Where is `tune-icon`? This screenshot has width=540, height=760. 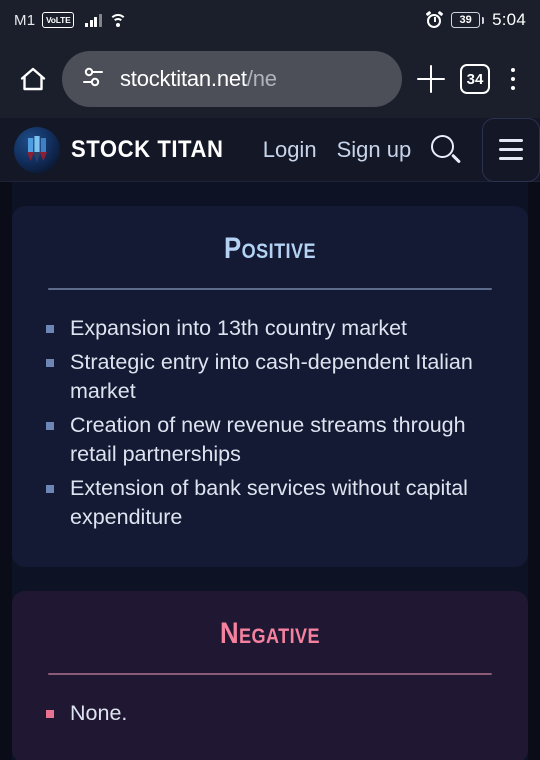
tune-icon is located at coordinates (93, 79).